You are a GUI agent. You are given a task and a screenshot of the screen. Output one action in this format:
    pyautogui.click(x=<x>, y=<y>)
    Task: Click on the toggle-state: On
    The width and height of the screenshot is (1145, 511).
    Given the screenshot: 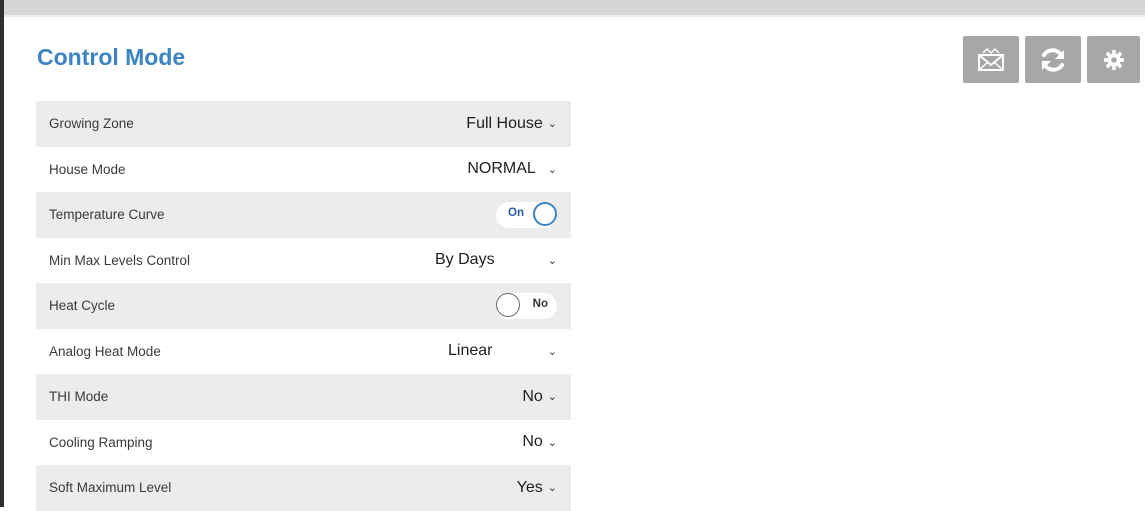 What is the action you would take?
    pyautogui.click(x=516, y=212)
    